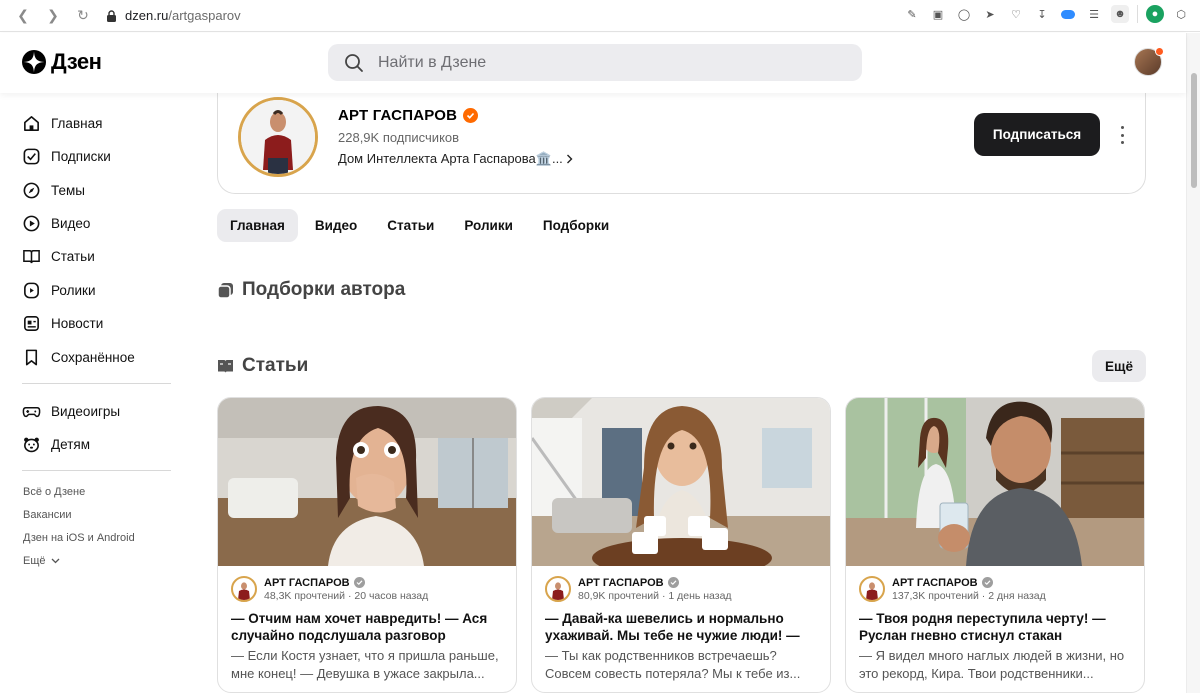 Image resolution: width=1200 pixels, height=693 pixels. What do you see at coordinates (83, 16) in the screenshot?
I see `reload-icon: ↻` at bounding box center [83, 16].